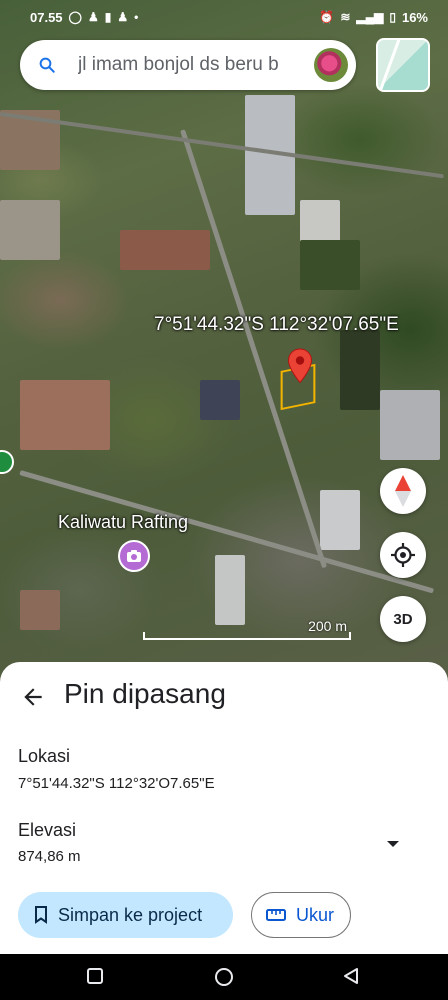 Image resolution: width=448 pixels, height=1000 pixels. What do you see at coordinates (123, 17) in the screenshot?
I see `person-add-icon: ♟` at bounding box center [123, 17].